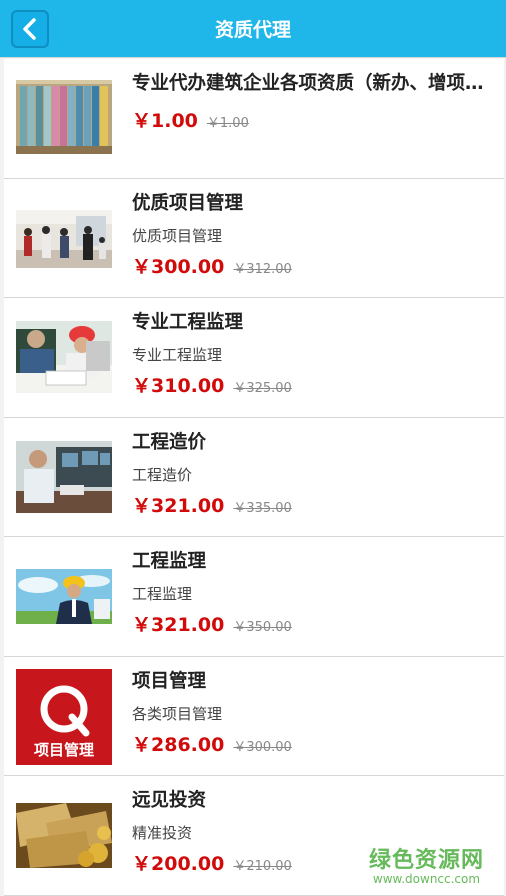  Describe the element at coordinates (64, 835) in the screenshot. I see `money-coins-photo` at that location.